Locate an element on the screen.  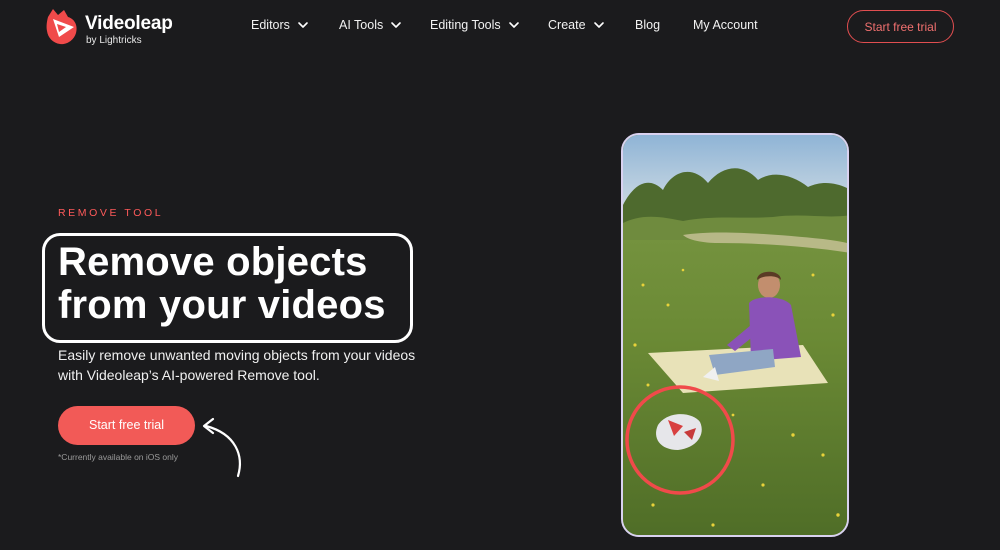
nav-editing-tools: Editing Tools is located at coordinates (475, 25).